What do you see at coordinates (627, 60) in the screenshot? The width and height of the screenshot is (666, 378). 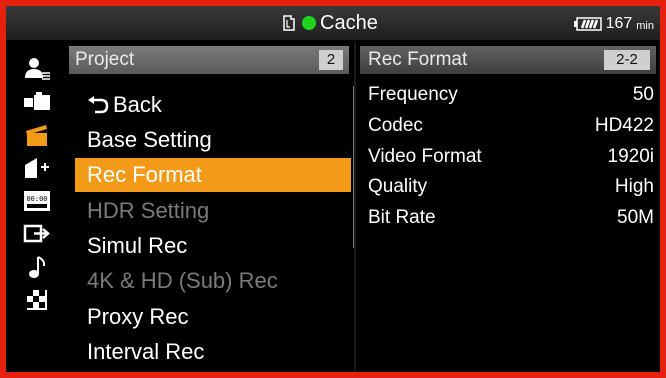 I see `detail-page-number: 2-2` at bounding box center [627, 60].